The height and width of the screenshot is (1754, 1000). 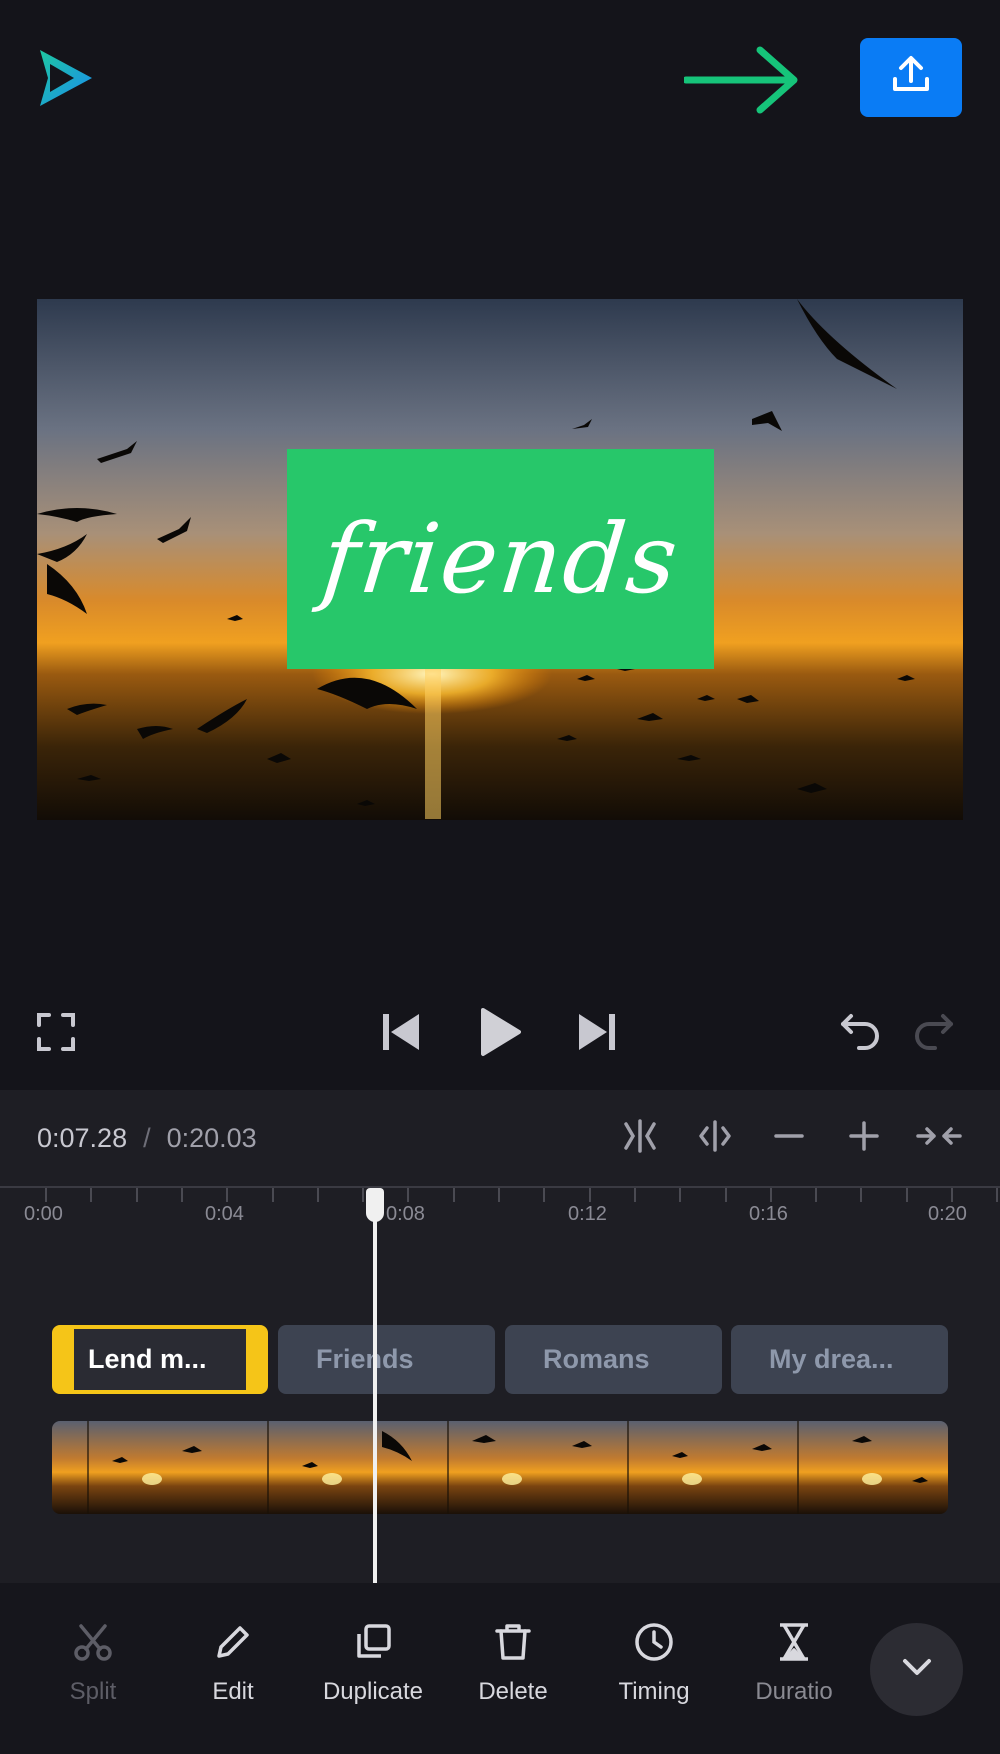 What do you see at coordinates (93, 1670) in the screenshot?
I see `split-button: Split` at bounding box center [93, 1670].